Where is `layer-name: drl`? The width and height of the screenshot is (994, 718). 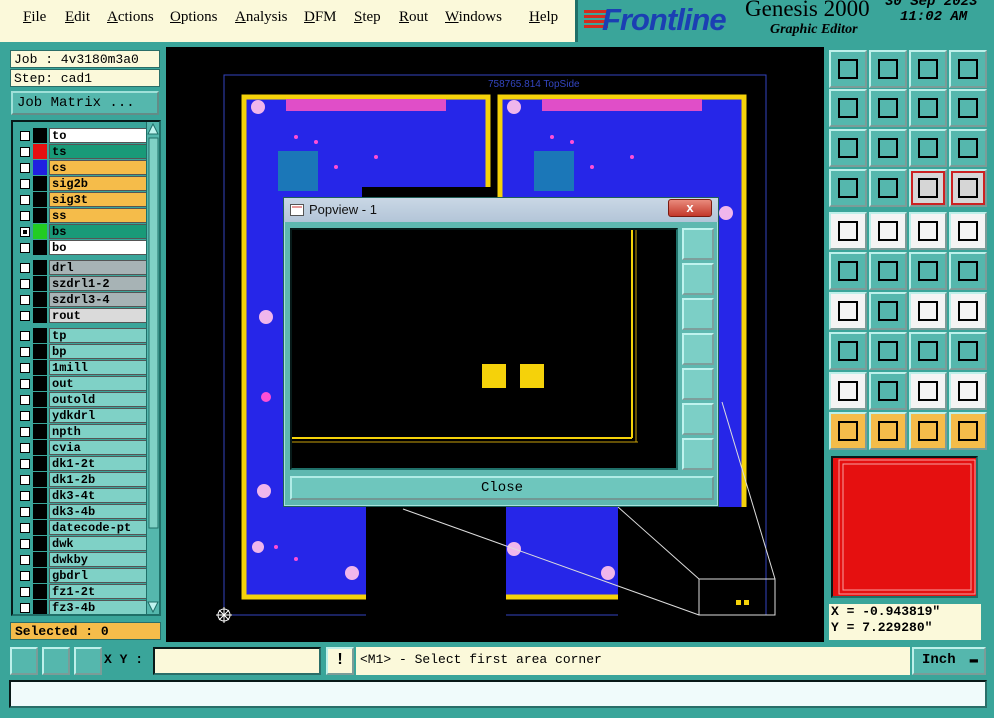
layer-name: drl is located at coordinates (98, 267).